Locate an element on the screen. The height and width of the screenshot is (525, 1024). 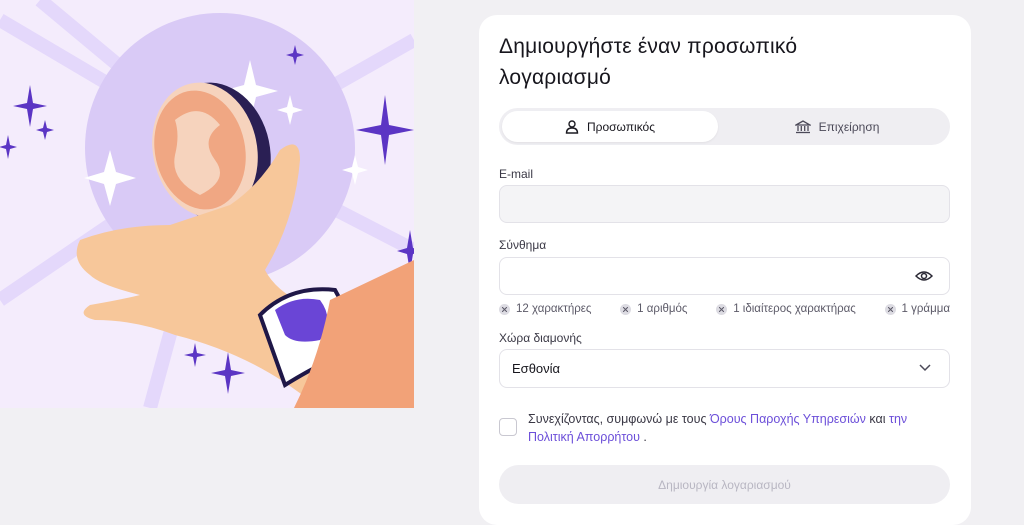
country-label: Χώρα διαμονής is located at coordinates (540, 338).